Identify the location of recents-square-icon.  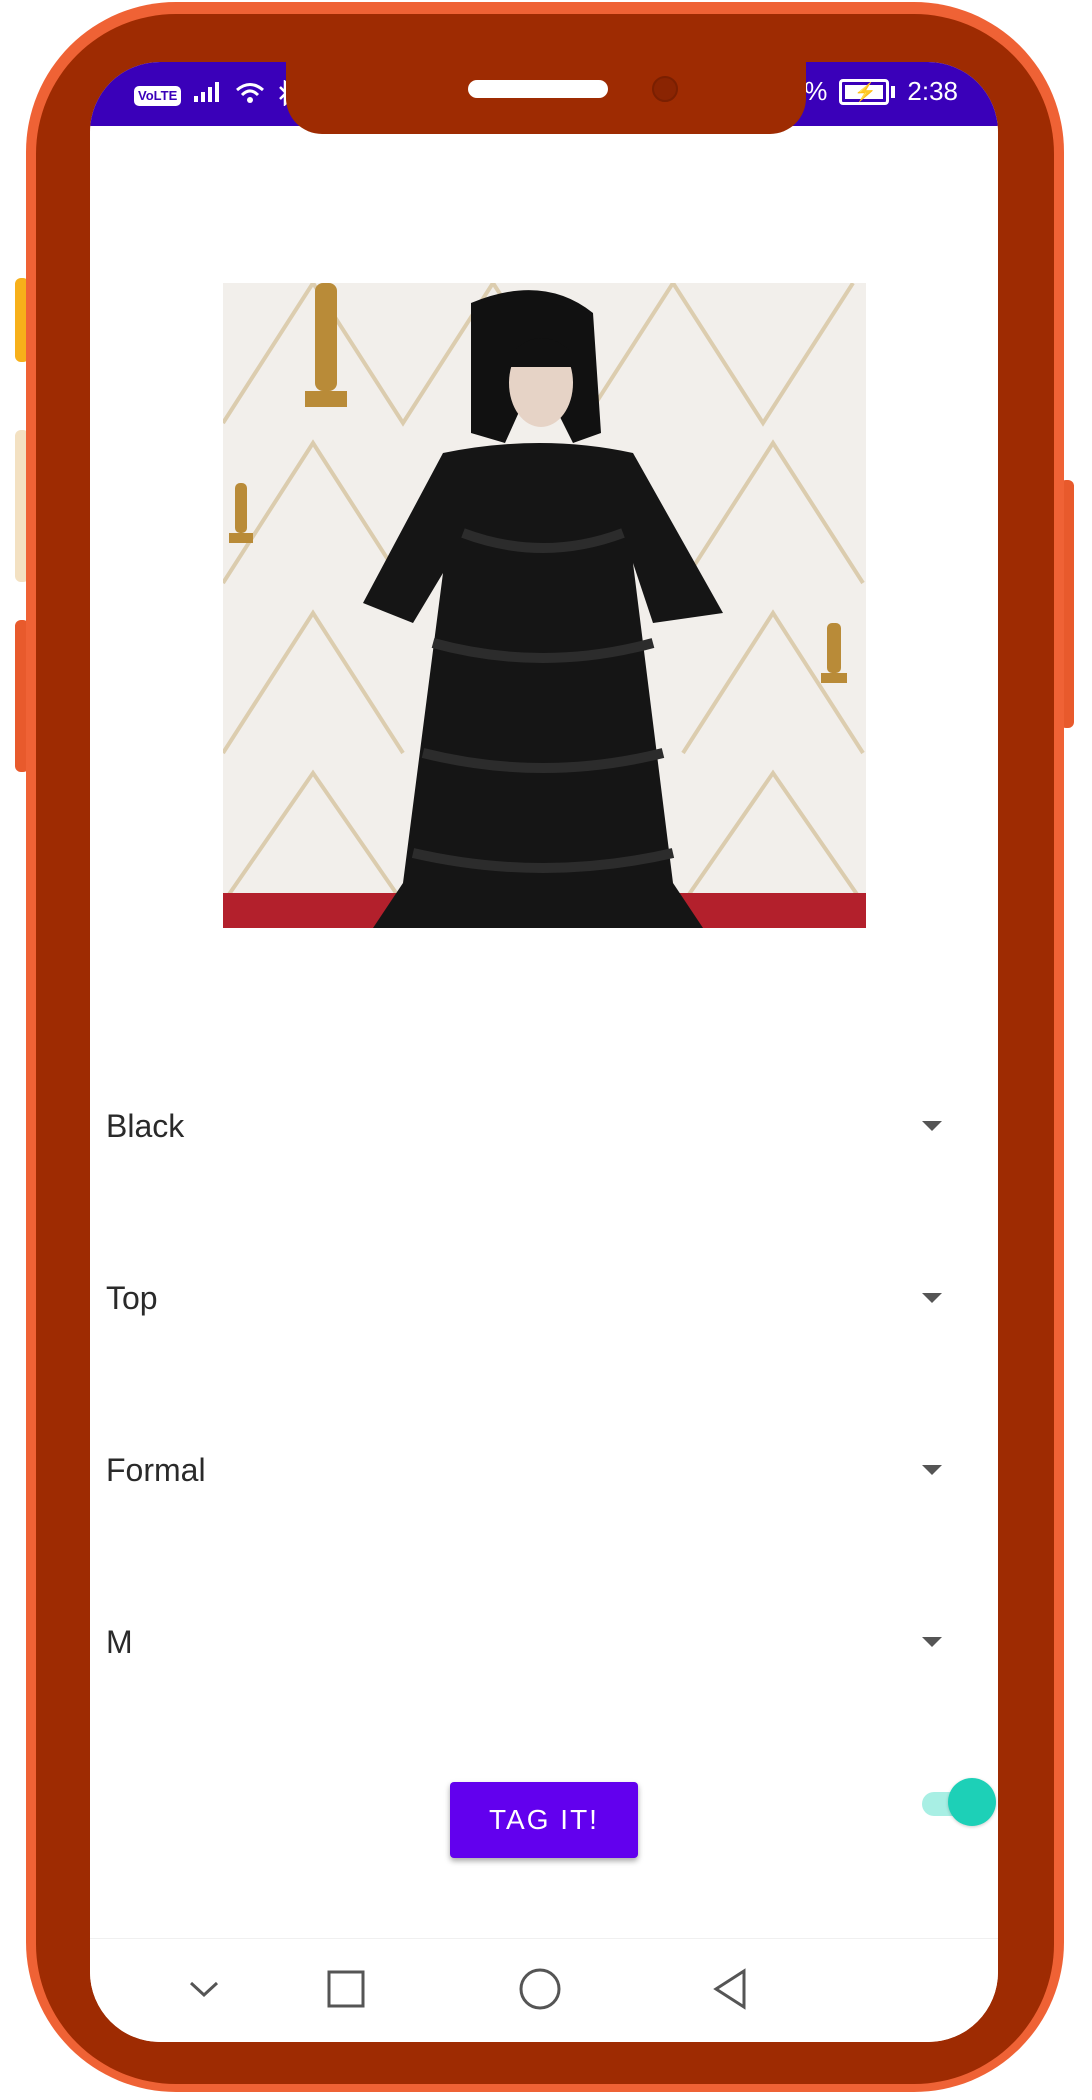
(346, 1989).